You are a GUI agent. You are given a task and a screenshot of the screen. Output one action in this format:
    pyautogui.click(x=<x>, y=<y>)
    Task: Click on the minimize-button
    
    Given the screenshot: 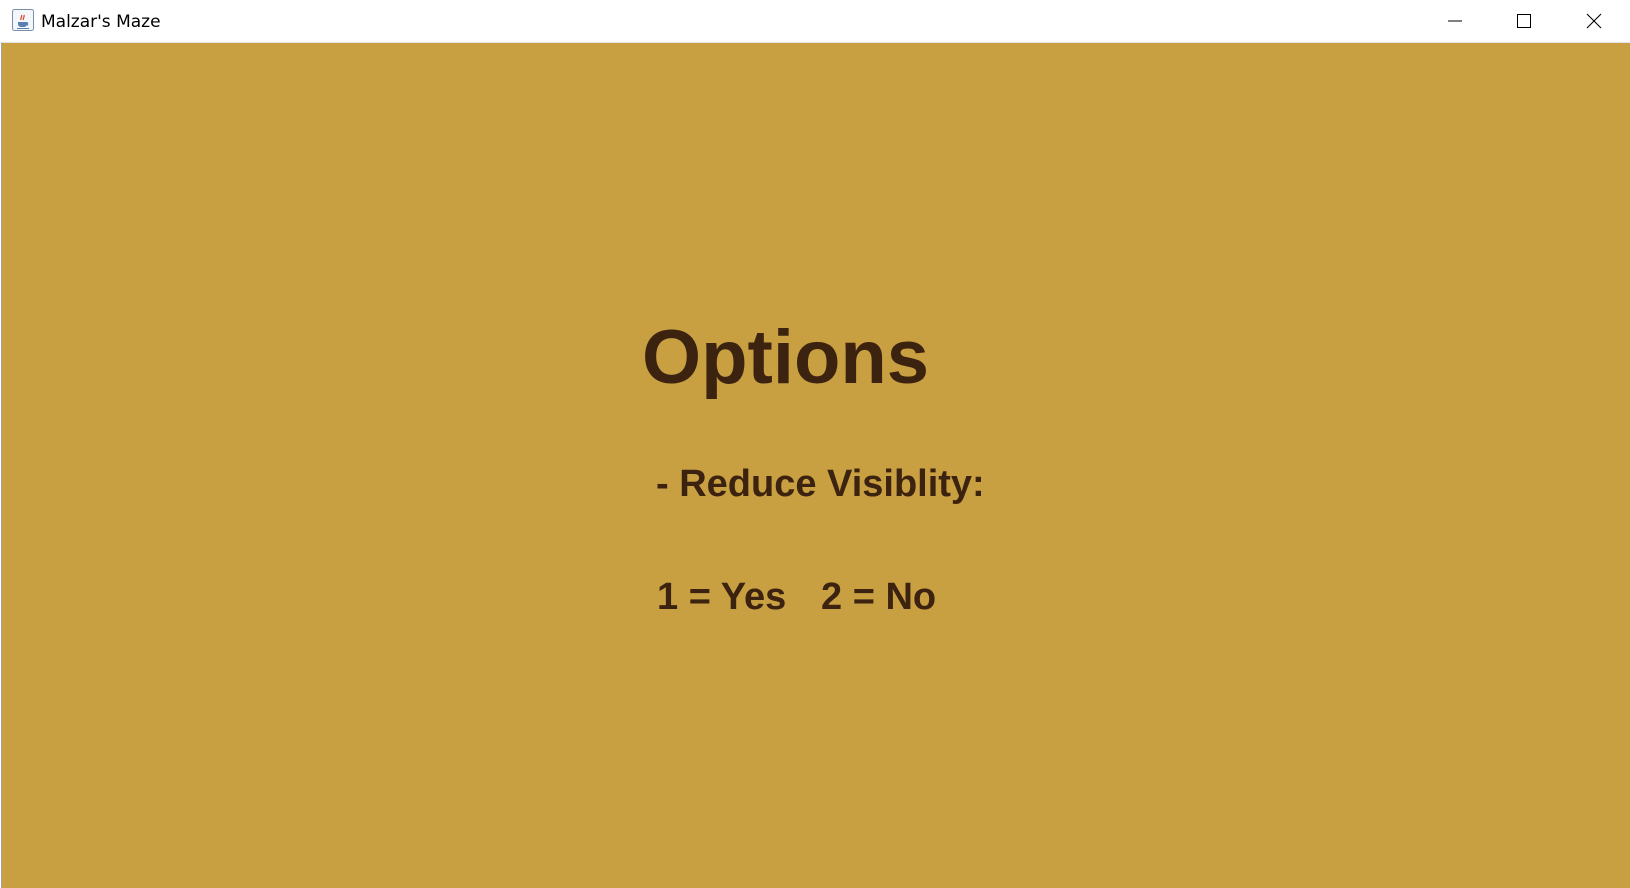 What is the action you would take?
    pyautogui.click(x=1455, y=21)
    